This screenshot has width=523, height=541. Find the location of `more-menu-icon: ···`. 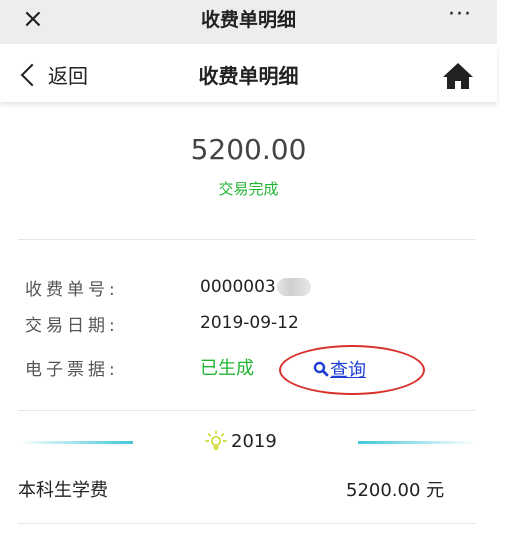

more-menu-icon: ··· is located at coordinates (460, 14).